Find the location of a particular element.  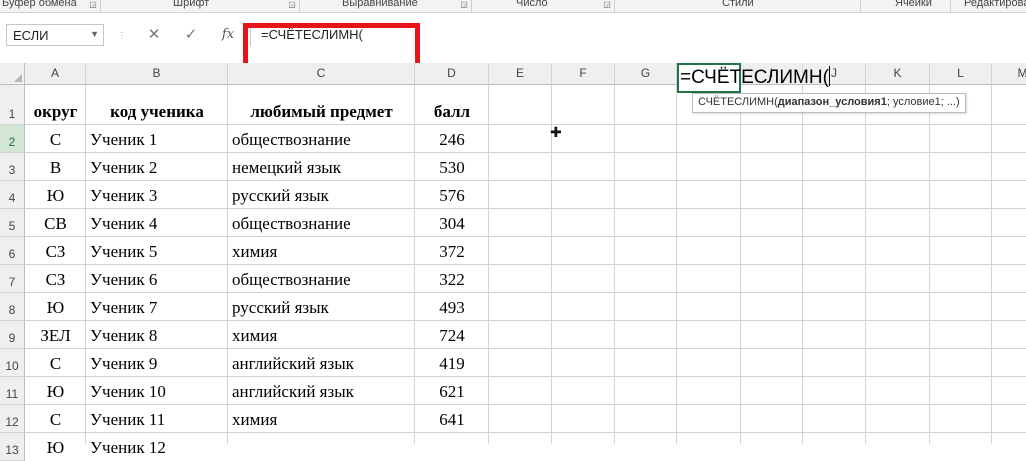

enter-icon: ✓ is located at coordinates (191, 35).